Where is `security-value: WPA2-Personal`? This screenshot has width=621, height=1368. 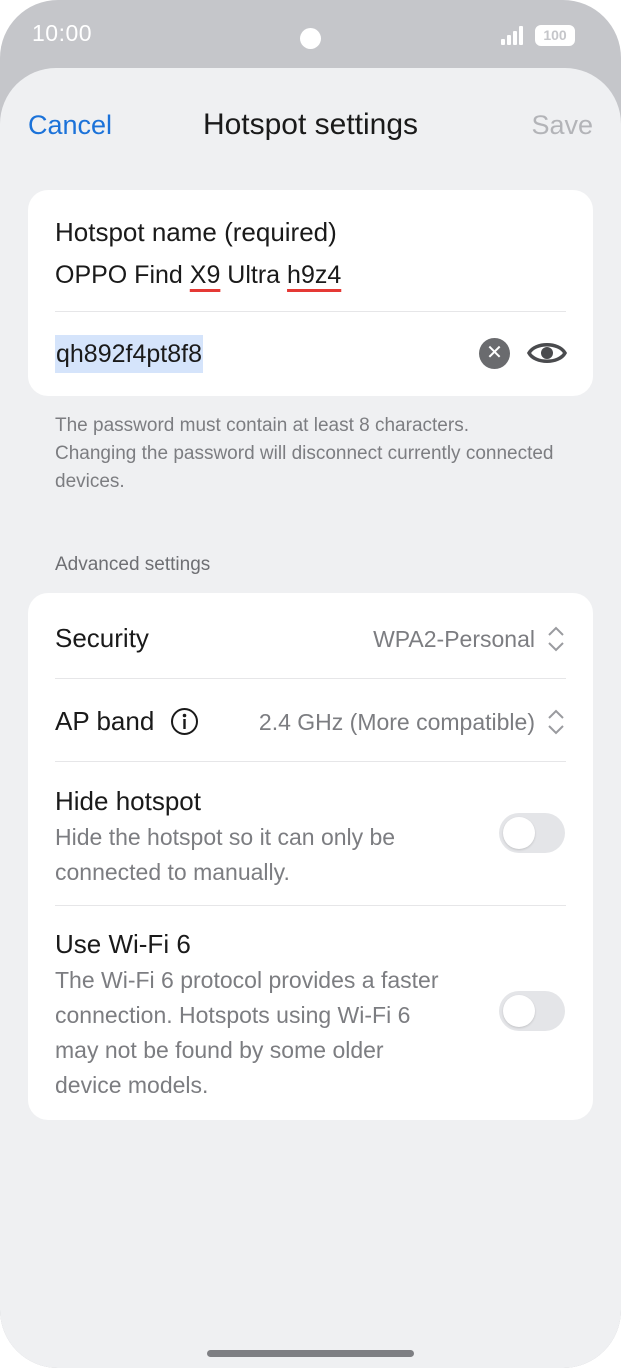
security-value: WPA2-Personal is located at coordinates (454, 639).